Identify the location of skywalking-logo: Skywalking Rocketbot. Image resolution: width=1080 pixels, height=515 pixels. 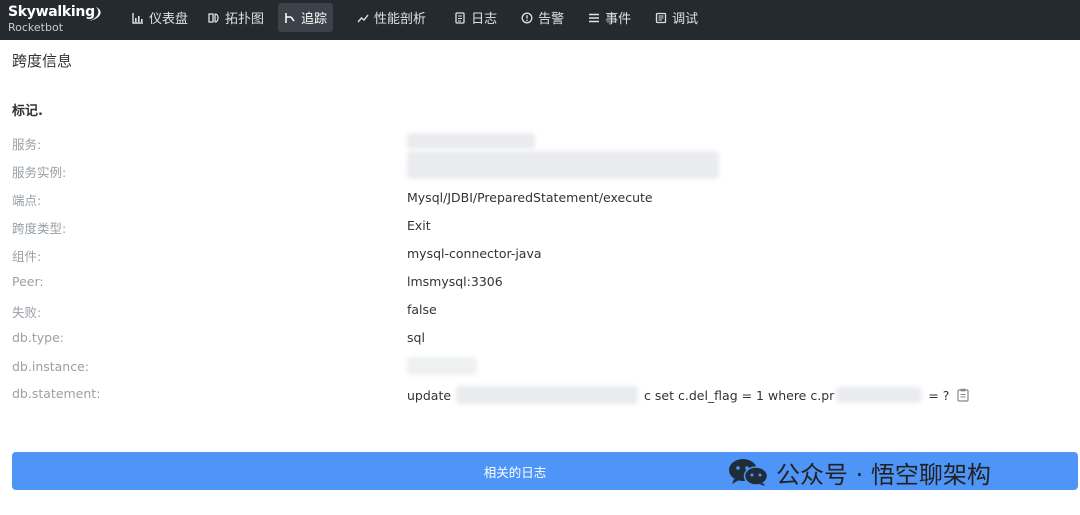
(58, 21).